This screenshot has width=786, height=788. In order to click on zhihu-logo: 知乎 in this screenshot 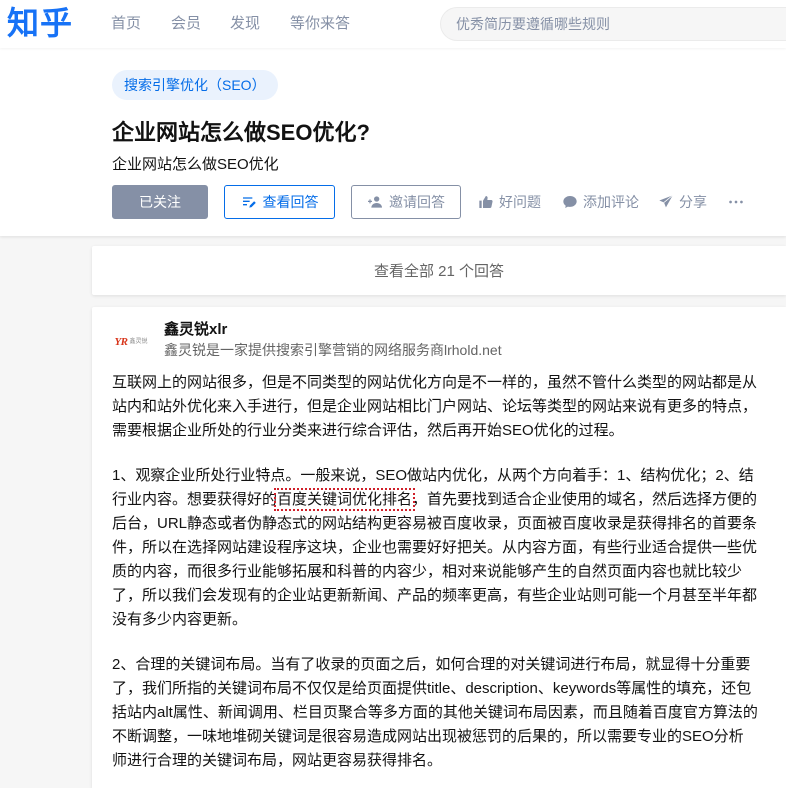, I will do `click(40, 23)`.